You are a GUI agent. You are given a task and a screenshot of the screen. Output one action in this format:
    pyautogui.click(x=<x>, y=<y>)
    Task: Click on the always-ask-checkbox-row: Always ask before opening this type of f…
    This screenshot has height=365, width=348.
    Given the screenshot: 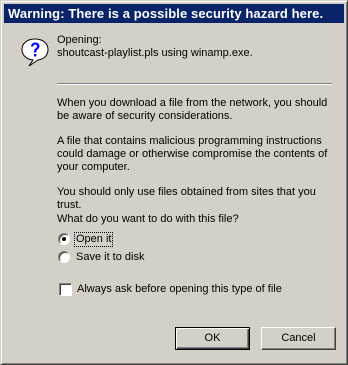 What is the action you would take?
    pyautogui.click(x=170, y=289)
    